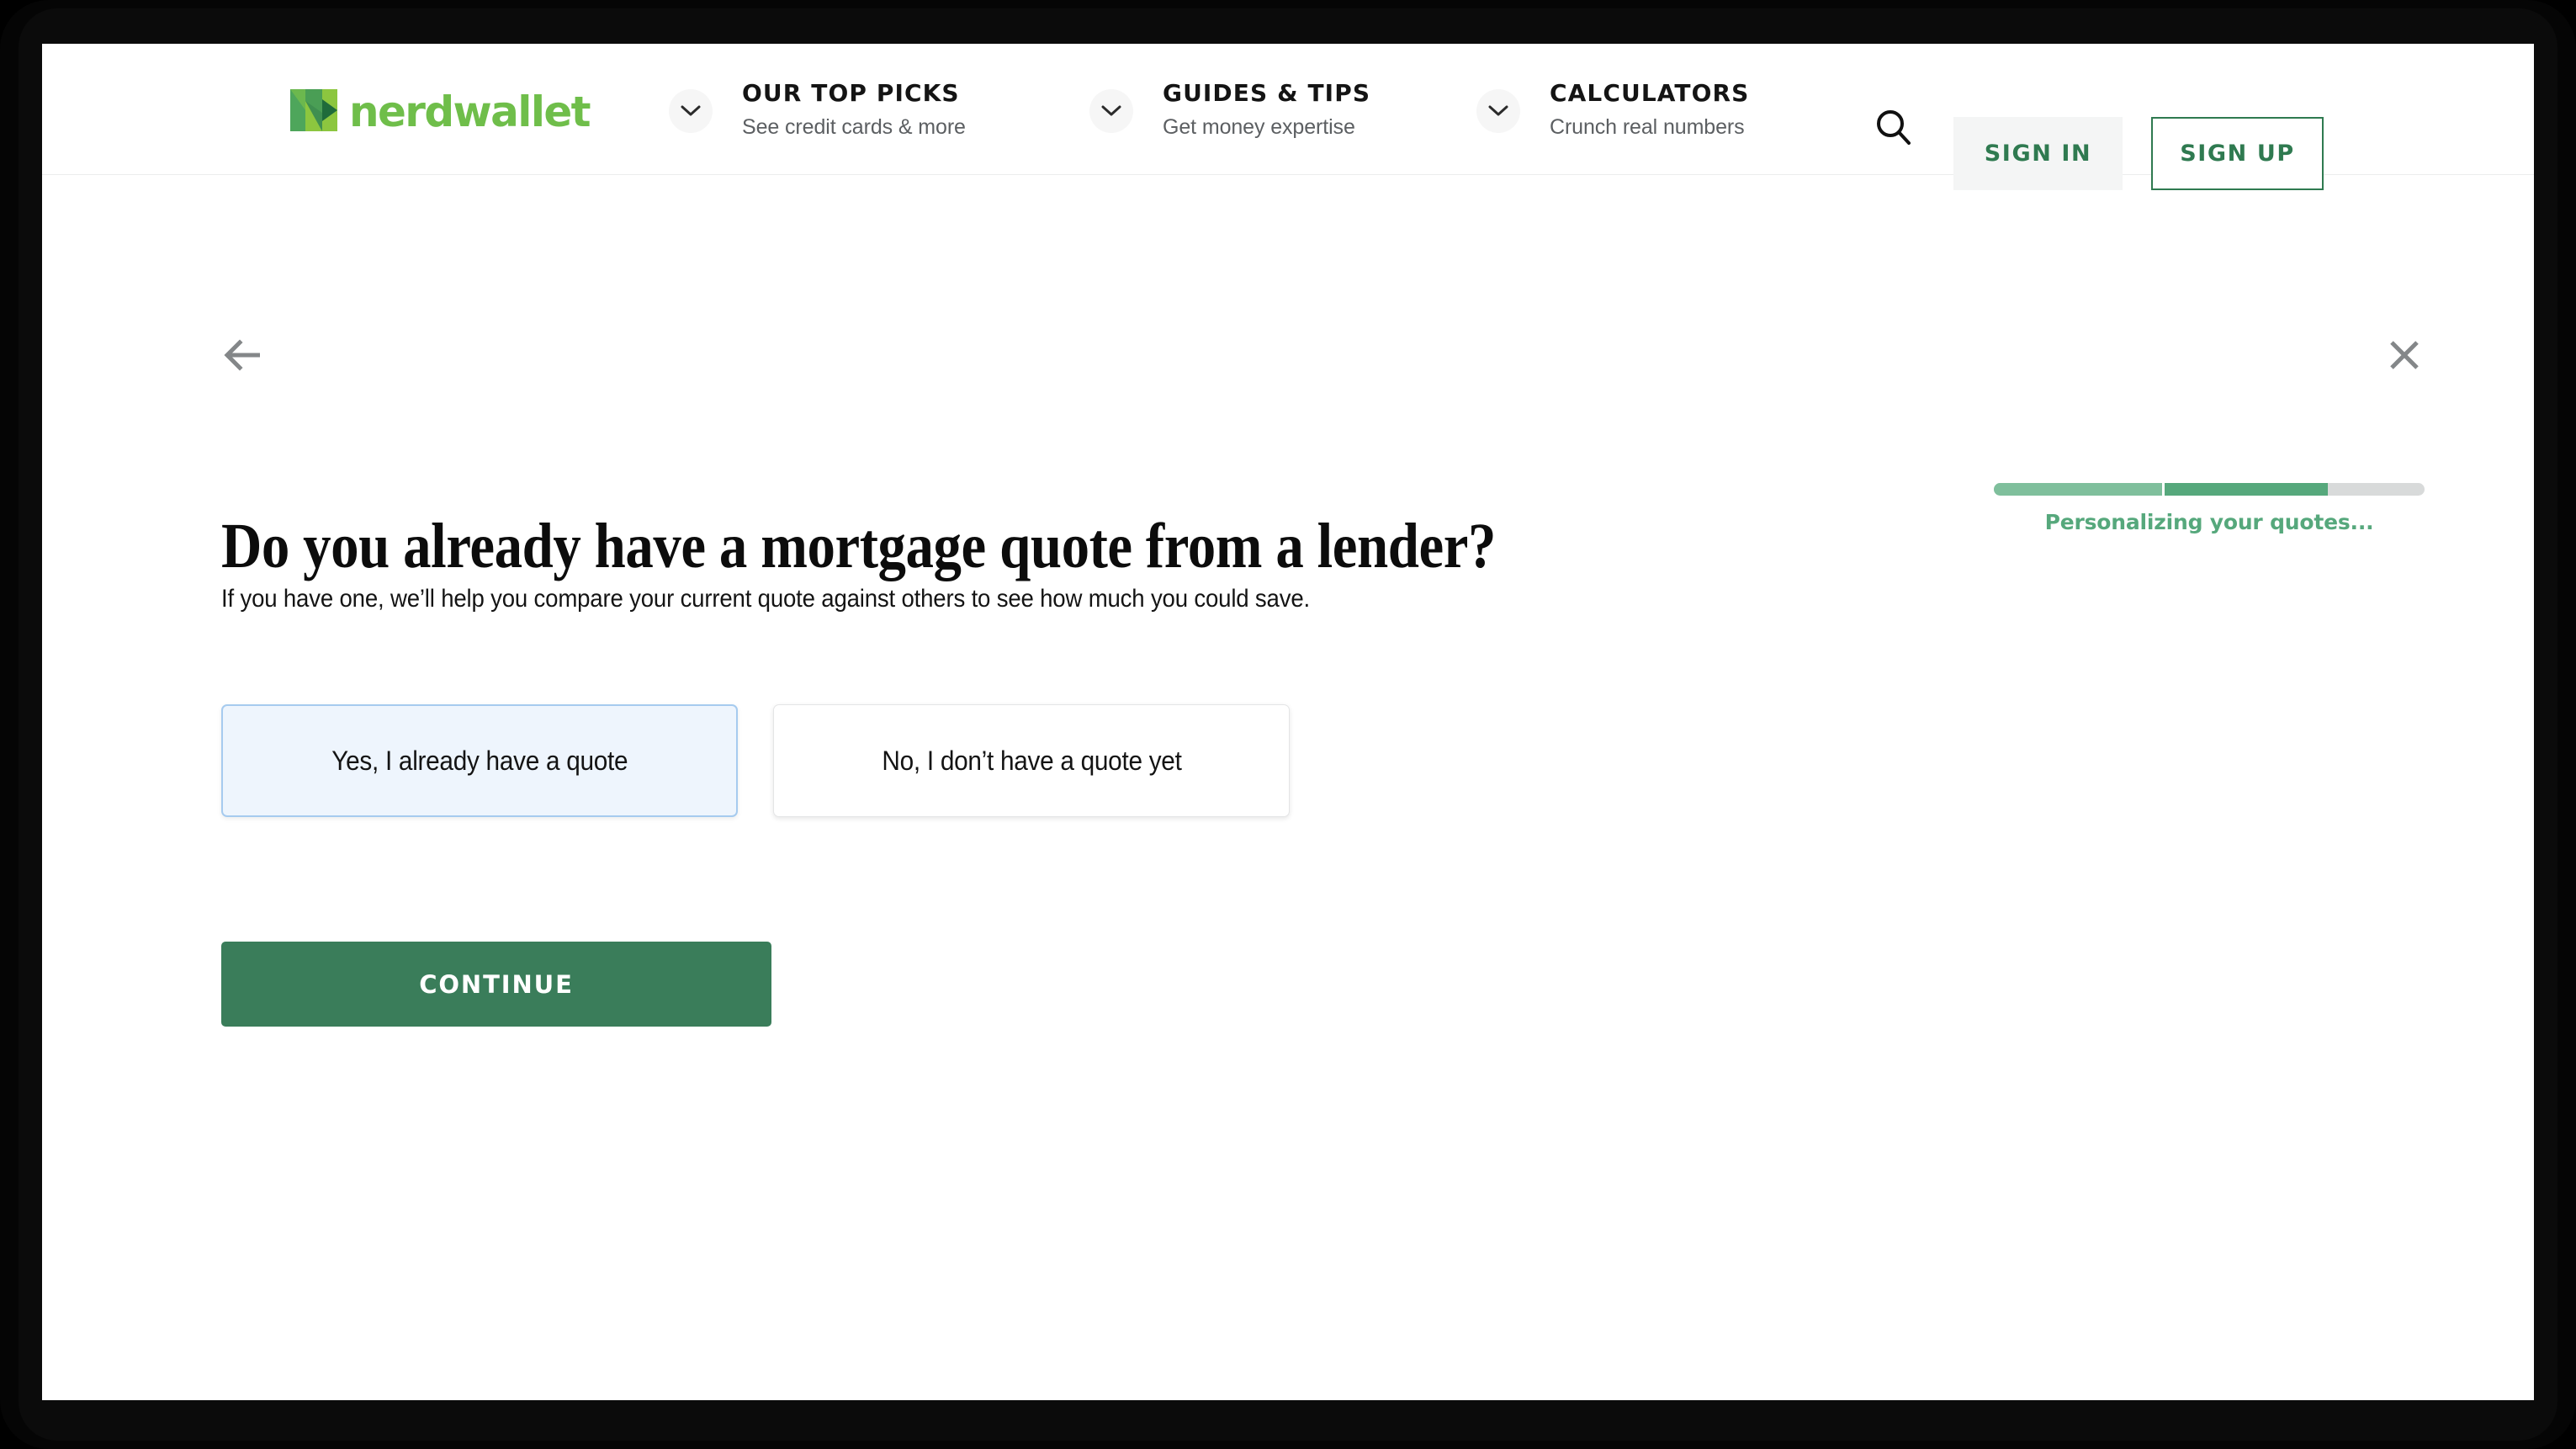  I want to click on nav-item-our-top-picks: OUR TOP PICKS See credit cards & more, so click(817, 109).